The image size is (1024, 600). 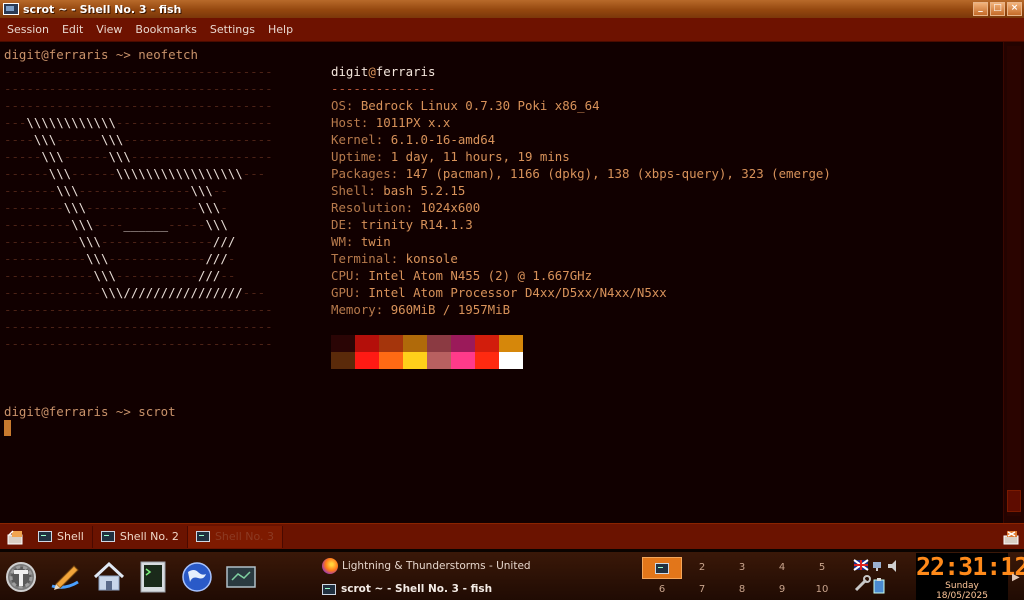 What do you see at coordinates (512, 536) in the screenshot?
I see `tab-bar: Shell Shell No. 2 Shell No. 3` at bounding box center [512, 536].